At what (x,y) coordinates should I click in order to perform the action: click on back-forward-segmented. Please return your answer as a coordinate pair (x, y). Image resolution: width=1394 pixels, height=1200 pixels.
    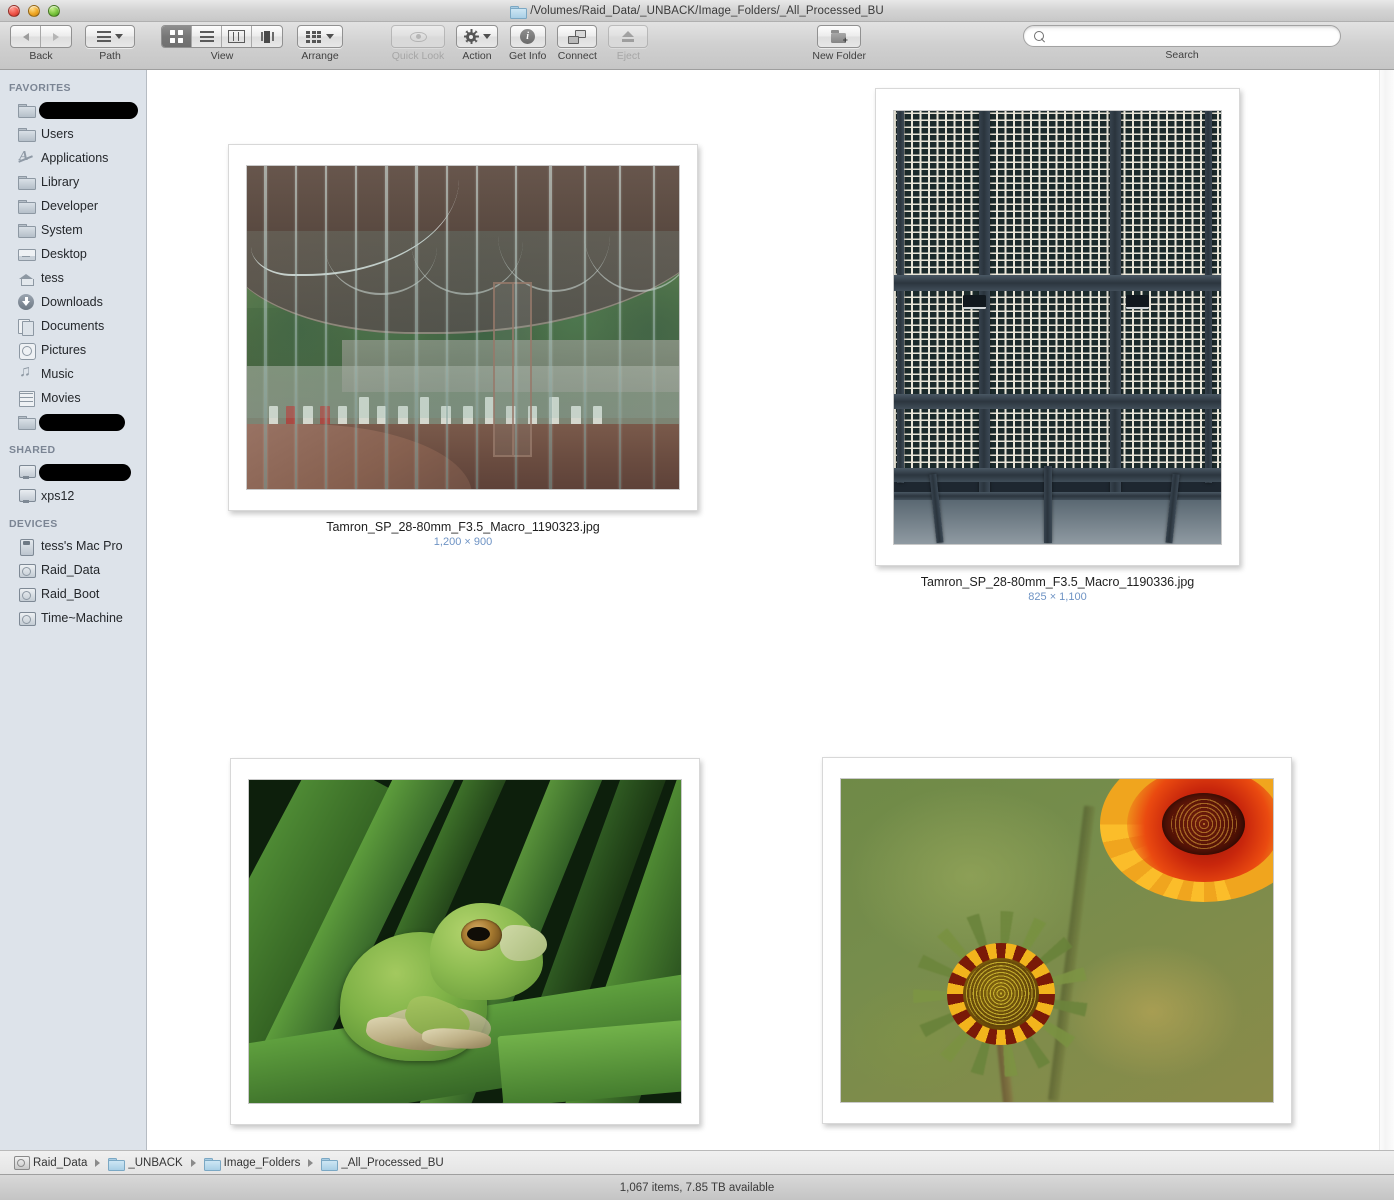
    Looking at the image, I should click on (41, 36).